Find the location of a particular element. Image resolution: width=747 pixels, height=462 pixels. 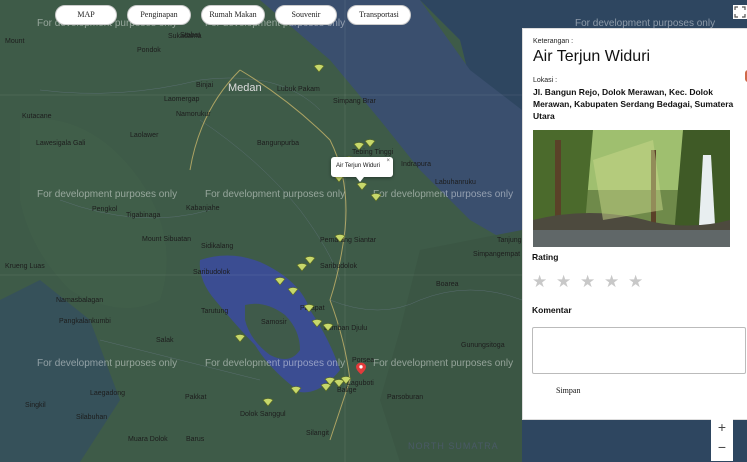

region-label: NORTH SUMATRA is located at coordinates (453, 446).